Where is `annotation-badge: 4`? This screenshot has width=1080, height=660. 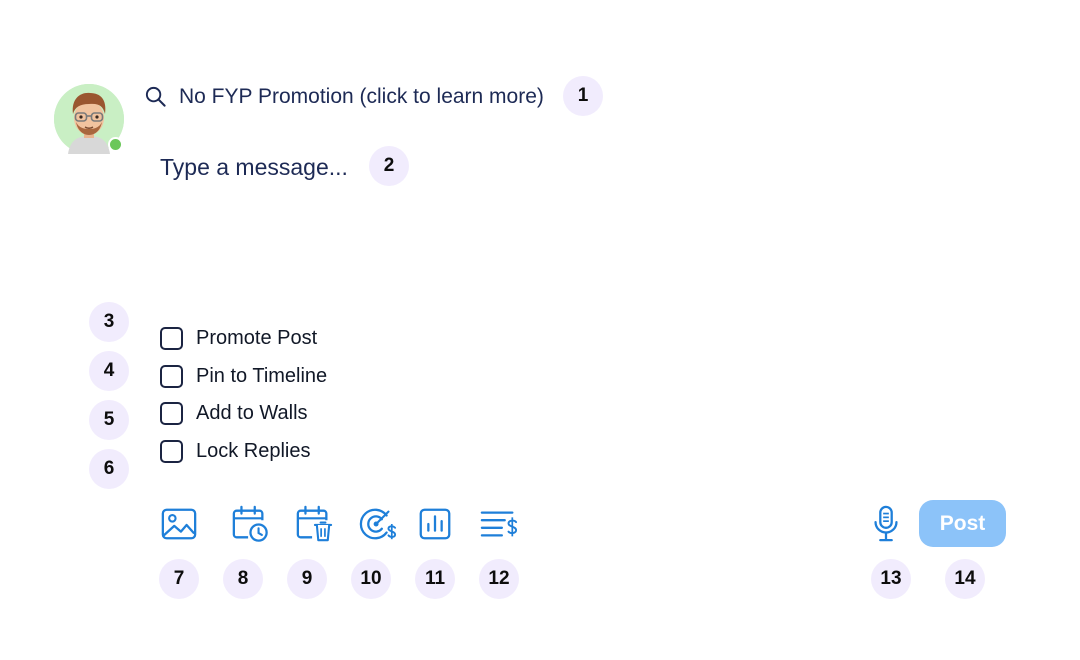
annotation-badge: 4 is located at coordinates (109, 371).